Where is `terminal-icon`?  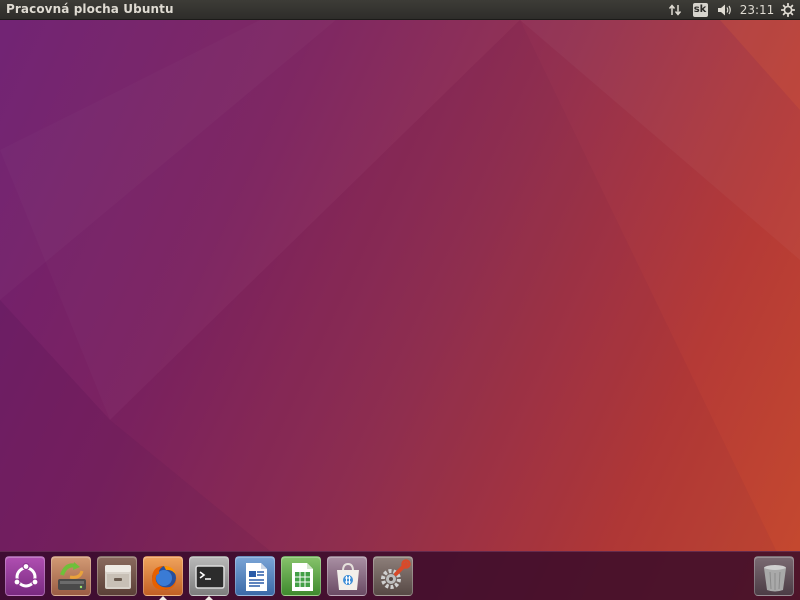
terminal-icon is located at coordinates (210, 577).